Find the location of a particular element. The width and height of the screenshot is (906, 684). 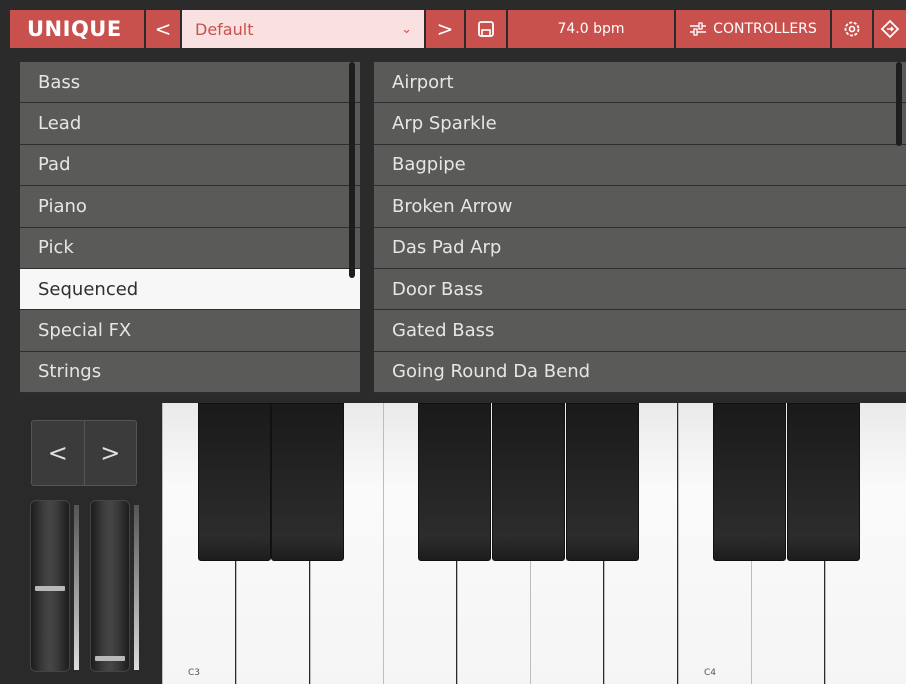

app-logo: UNIQUE is located at coordinates (77, 29).